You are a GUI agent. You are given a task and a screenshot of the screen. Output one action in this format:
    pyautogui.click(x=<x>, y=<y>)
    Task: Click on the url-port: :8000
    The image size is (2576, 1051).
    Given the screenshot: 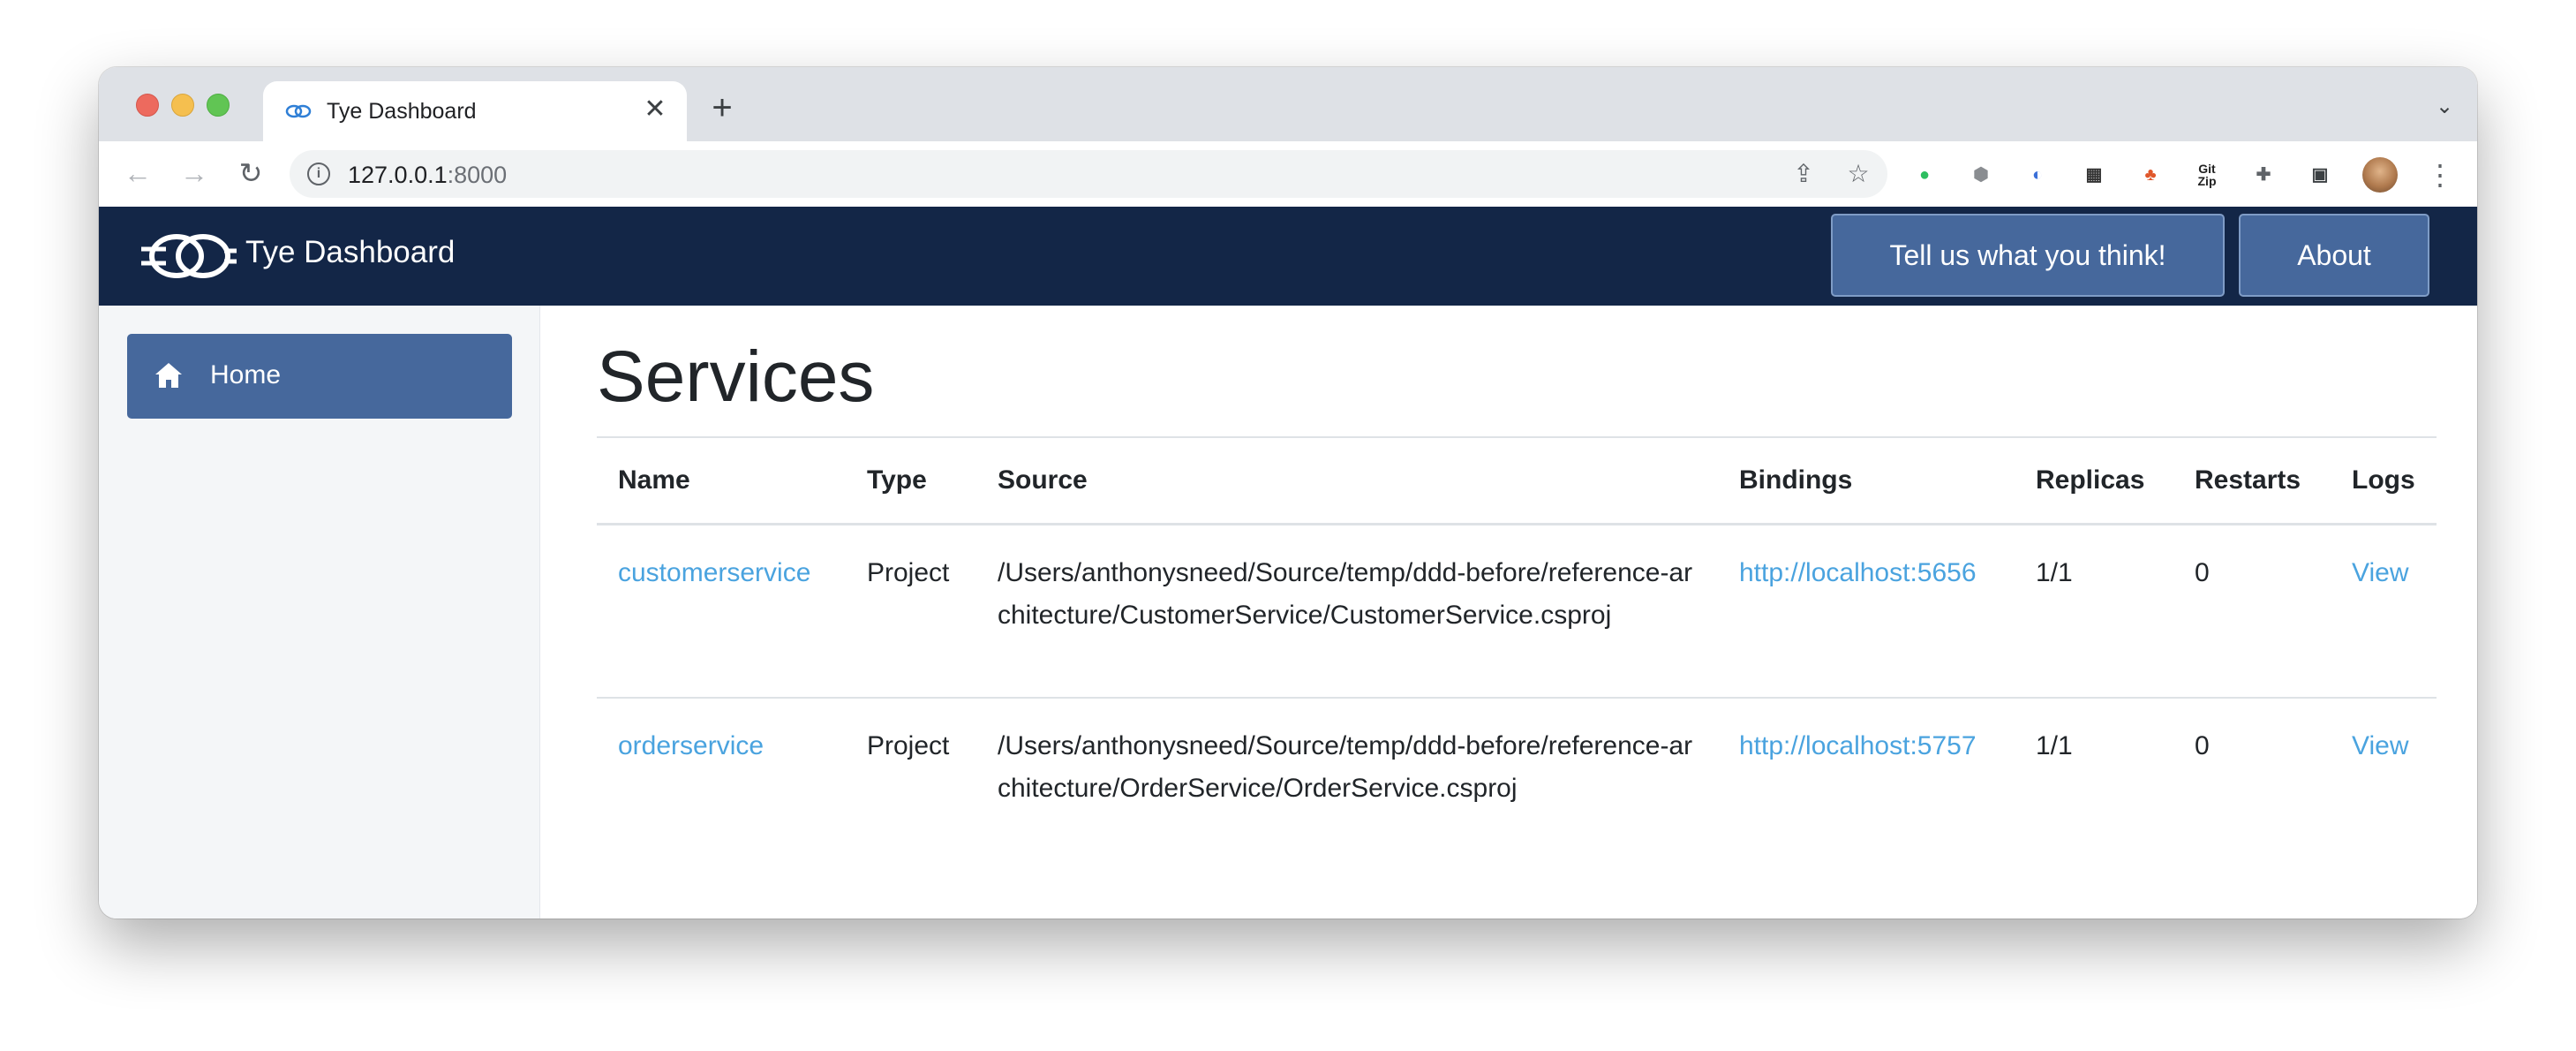 What is the action you would take?
    pyautogui.click(x=478, y=175)
    